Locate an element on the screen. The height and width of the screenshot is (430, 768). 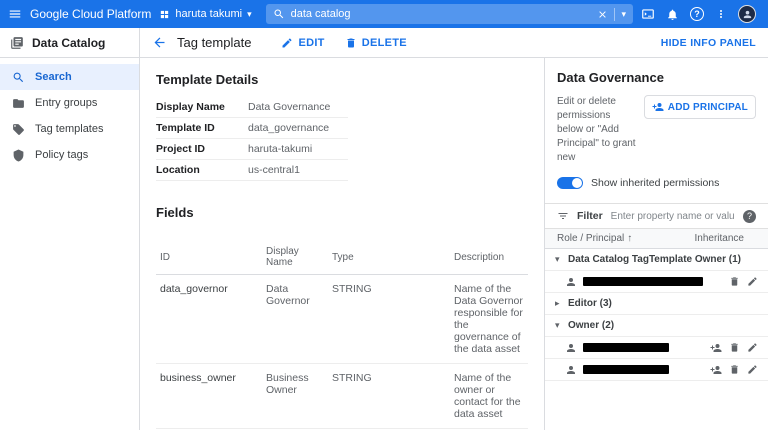
role-group-row-editor: ▸ Editor (3) is located at coordinates (656, 304).